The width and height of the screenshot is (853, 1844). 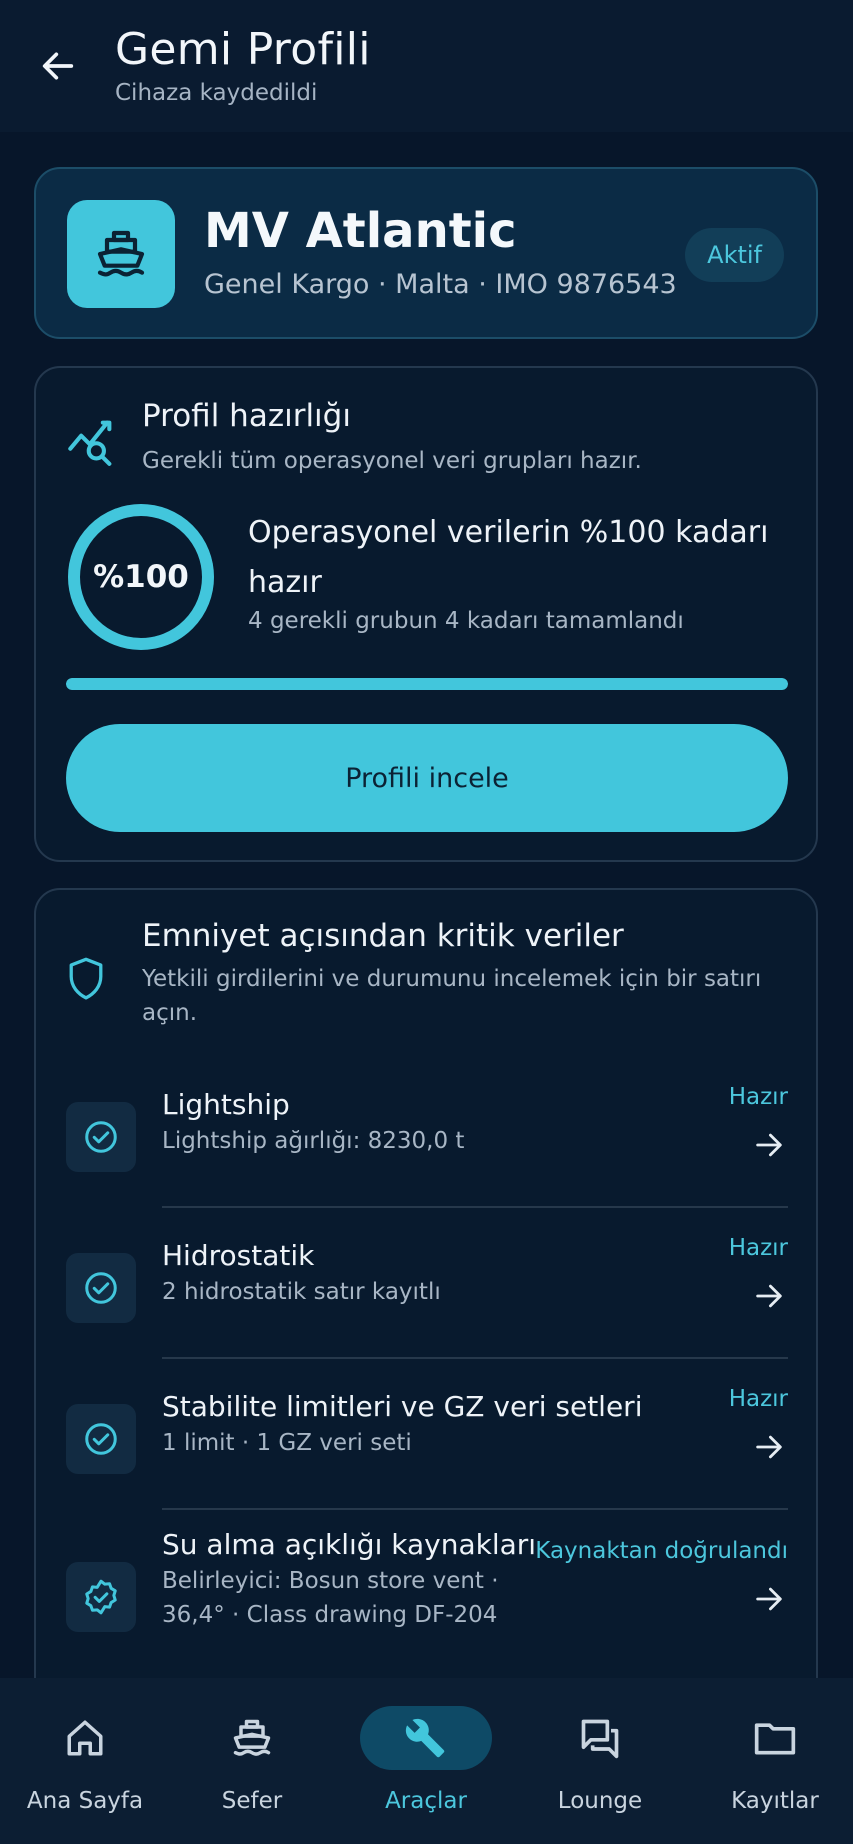 I want to click on nav-item-voyage: Sefer, so click(x=252, y=1761).